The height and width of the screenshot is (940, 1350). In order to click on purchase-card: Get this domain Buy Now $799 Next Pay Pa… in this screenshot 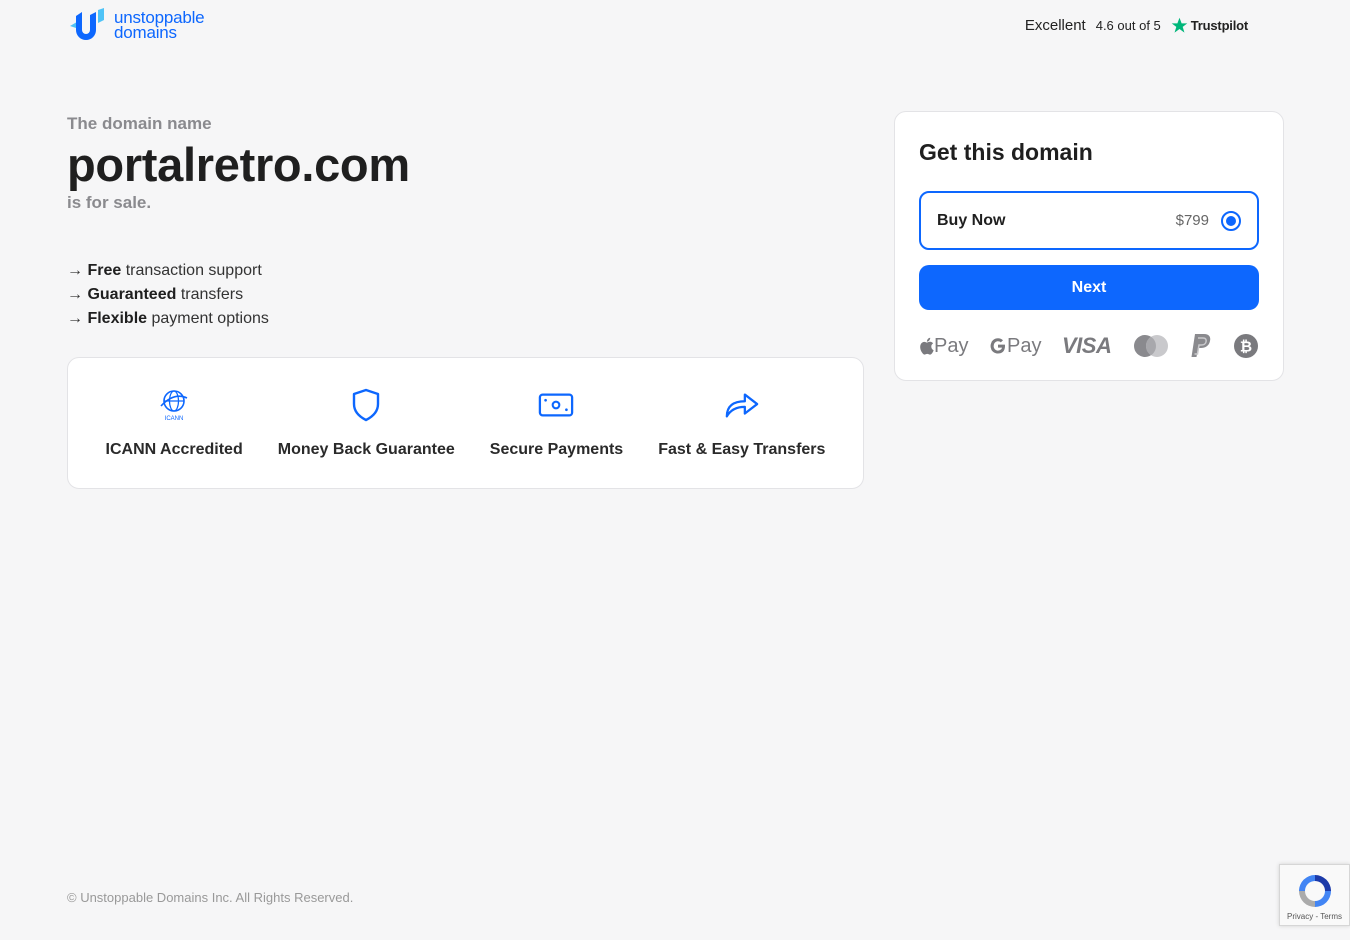, I will do `click(1089, 246)`.